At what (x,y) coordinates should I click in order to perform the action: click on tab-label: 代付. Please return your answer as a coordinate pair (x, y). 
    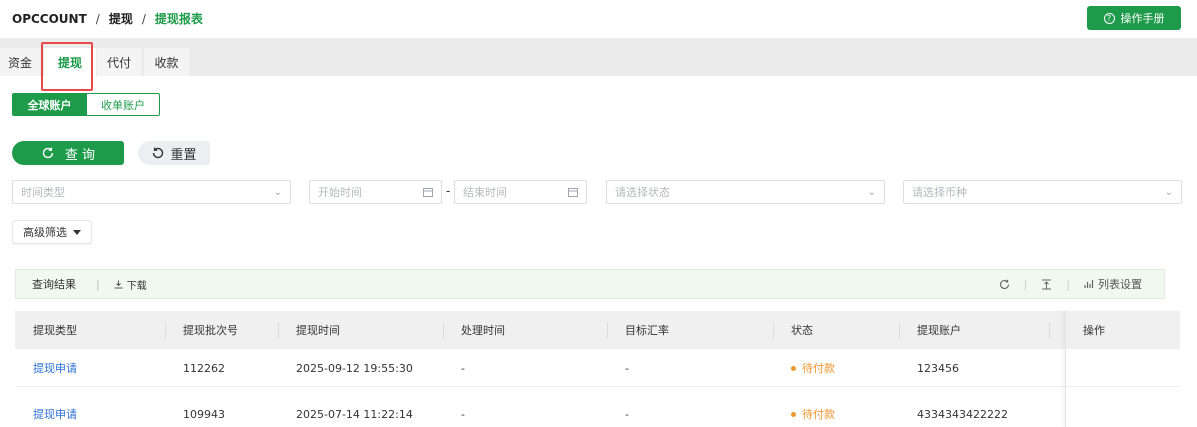
    Looking at the image, I should click on (118, 62).